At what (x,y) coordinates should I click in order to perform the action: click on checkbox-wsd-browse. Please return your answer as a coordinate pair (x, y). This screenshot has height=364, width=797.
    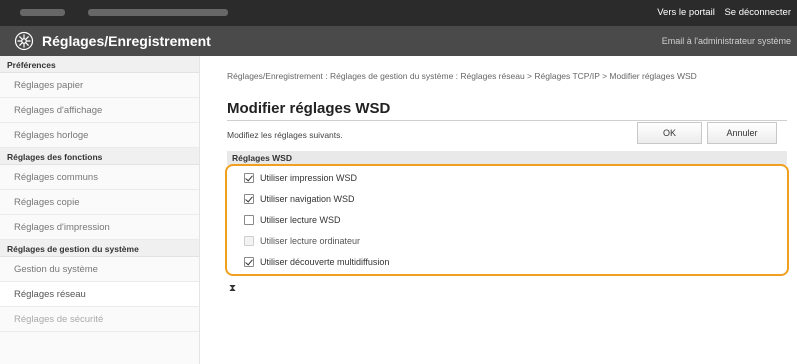
    Looking at the image, I should click on (249, 199).